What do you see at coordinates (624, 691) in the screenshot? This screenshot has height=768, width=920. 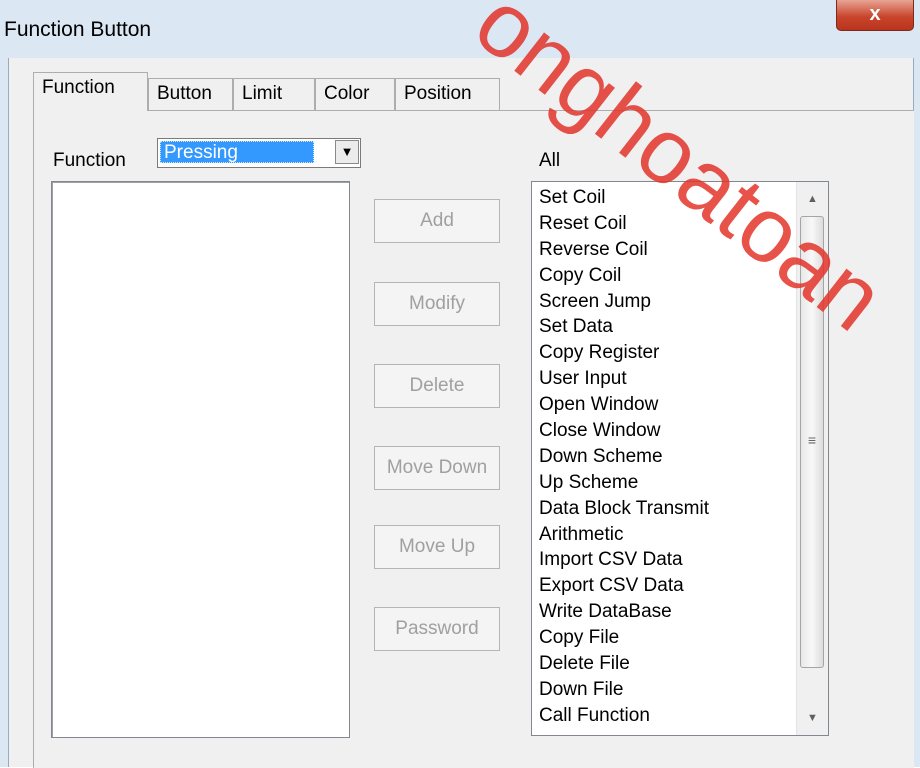 I see `list-item: Down File` at bounding box center [624, 691].